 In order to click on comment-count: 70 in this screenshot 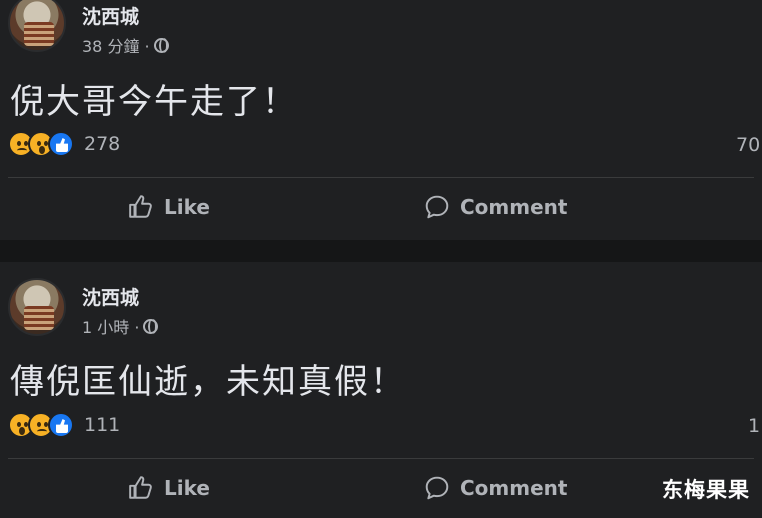, I will do `click(748, 145)`.